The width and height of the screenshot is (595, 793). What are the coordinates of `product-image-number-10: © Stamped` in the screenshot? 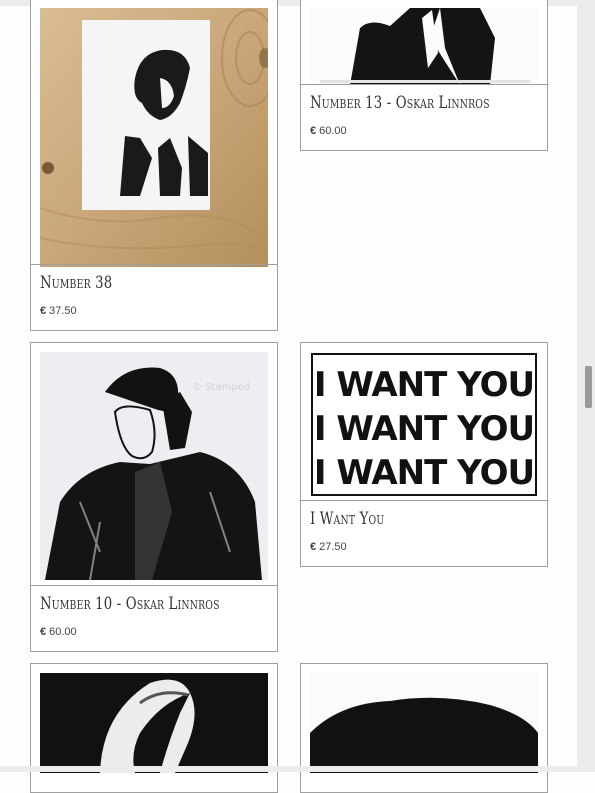 It's located at (154, 466).